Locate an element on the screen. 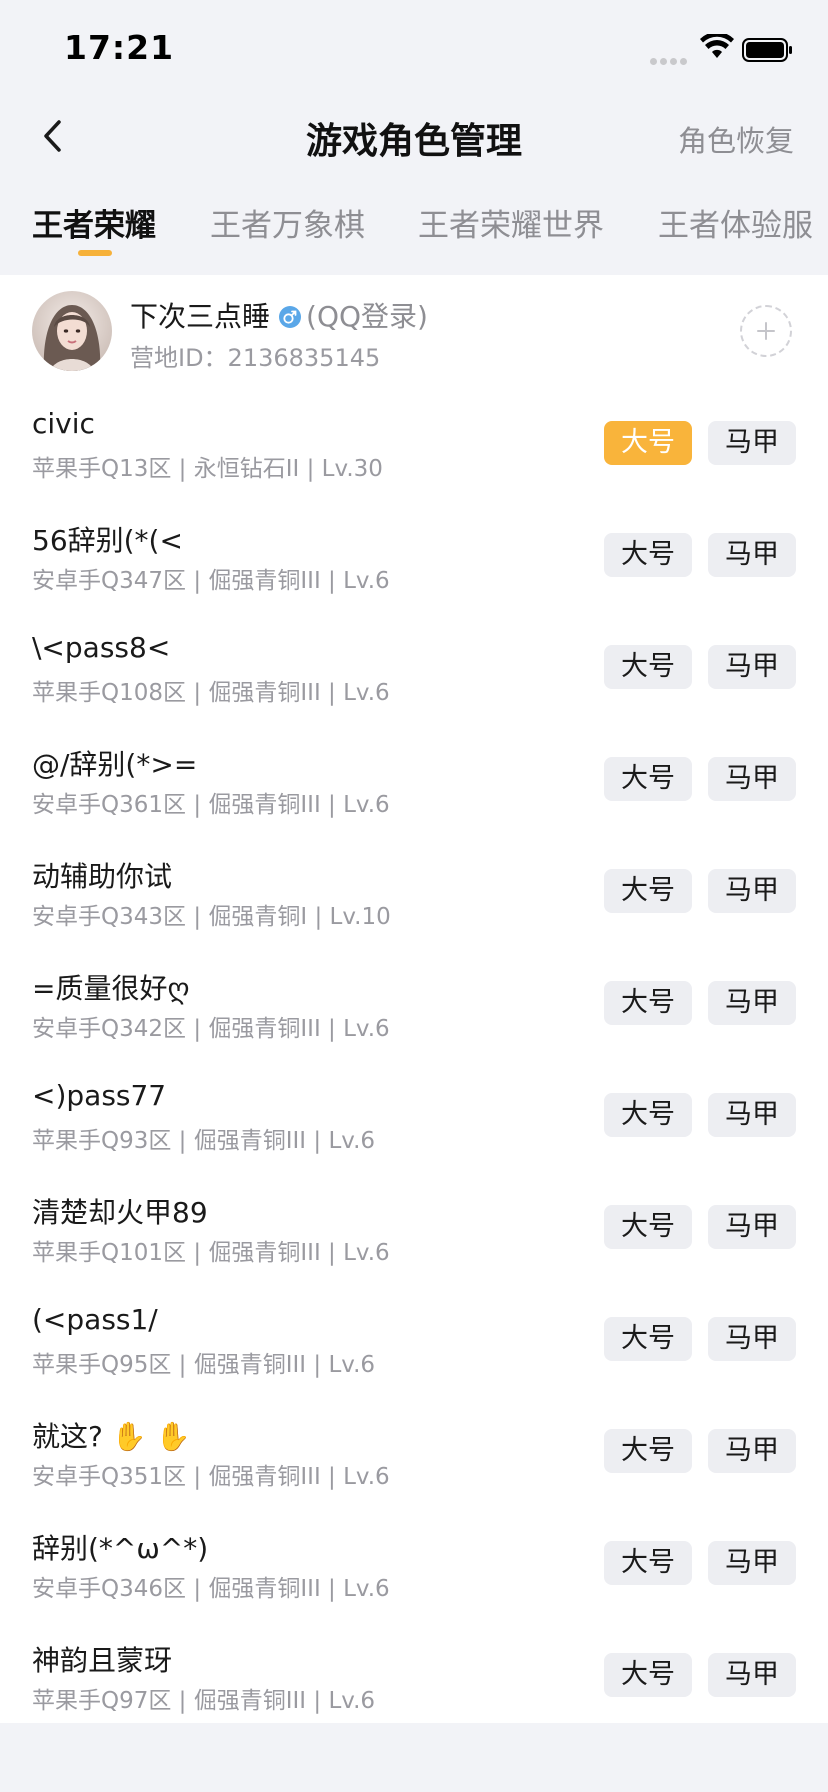 This screenshot has width=828, height=1792. role-detail: 苹果手Q95区 | 倔强青铜III | Lv.6 is located at coordinates (204, 1365).